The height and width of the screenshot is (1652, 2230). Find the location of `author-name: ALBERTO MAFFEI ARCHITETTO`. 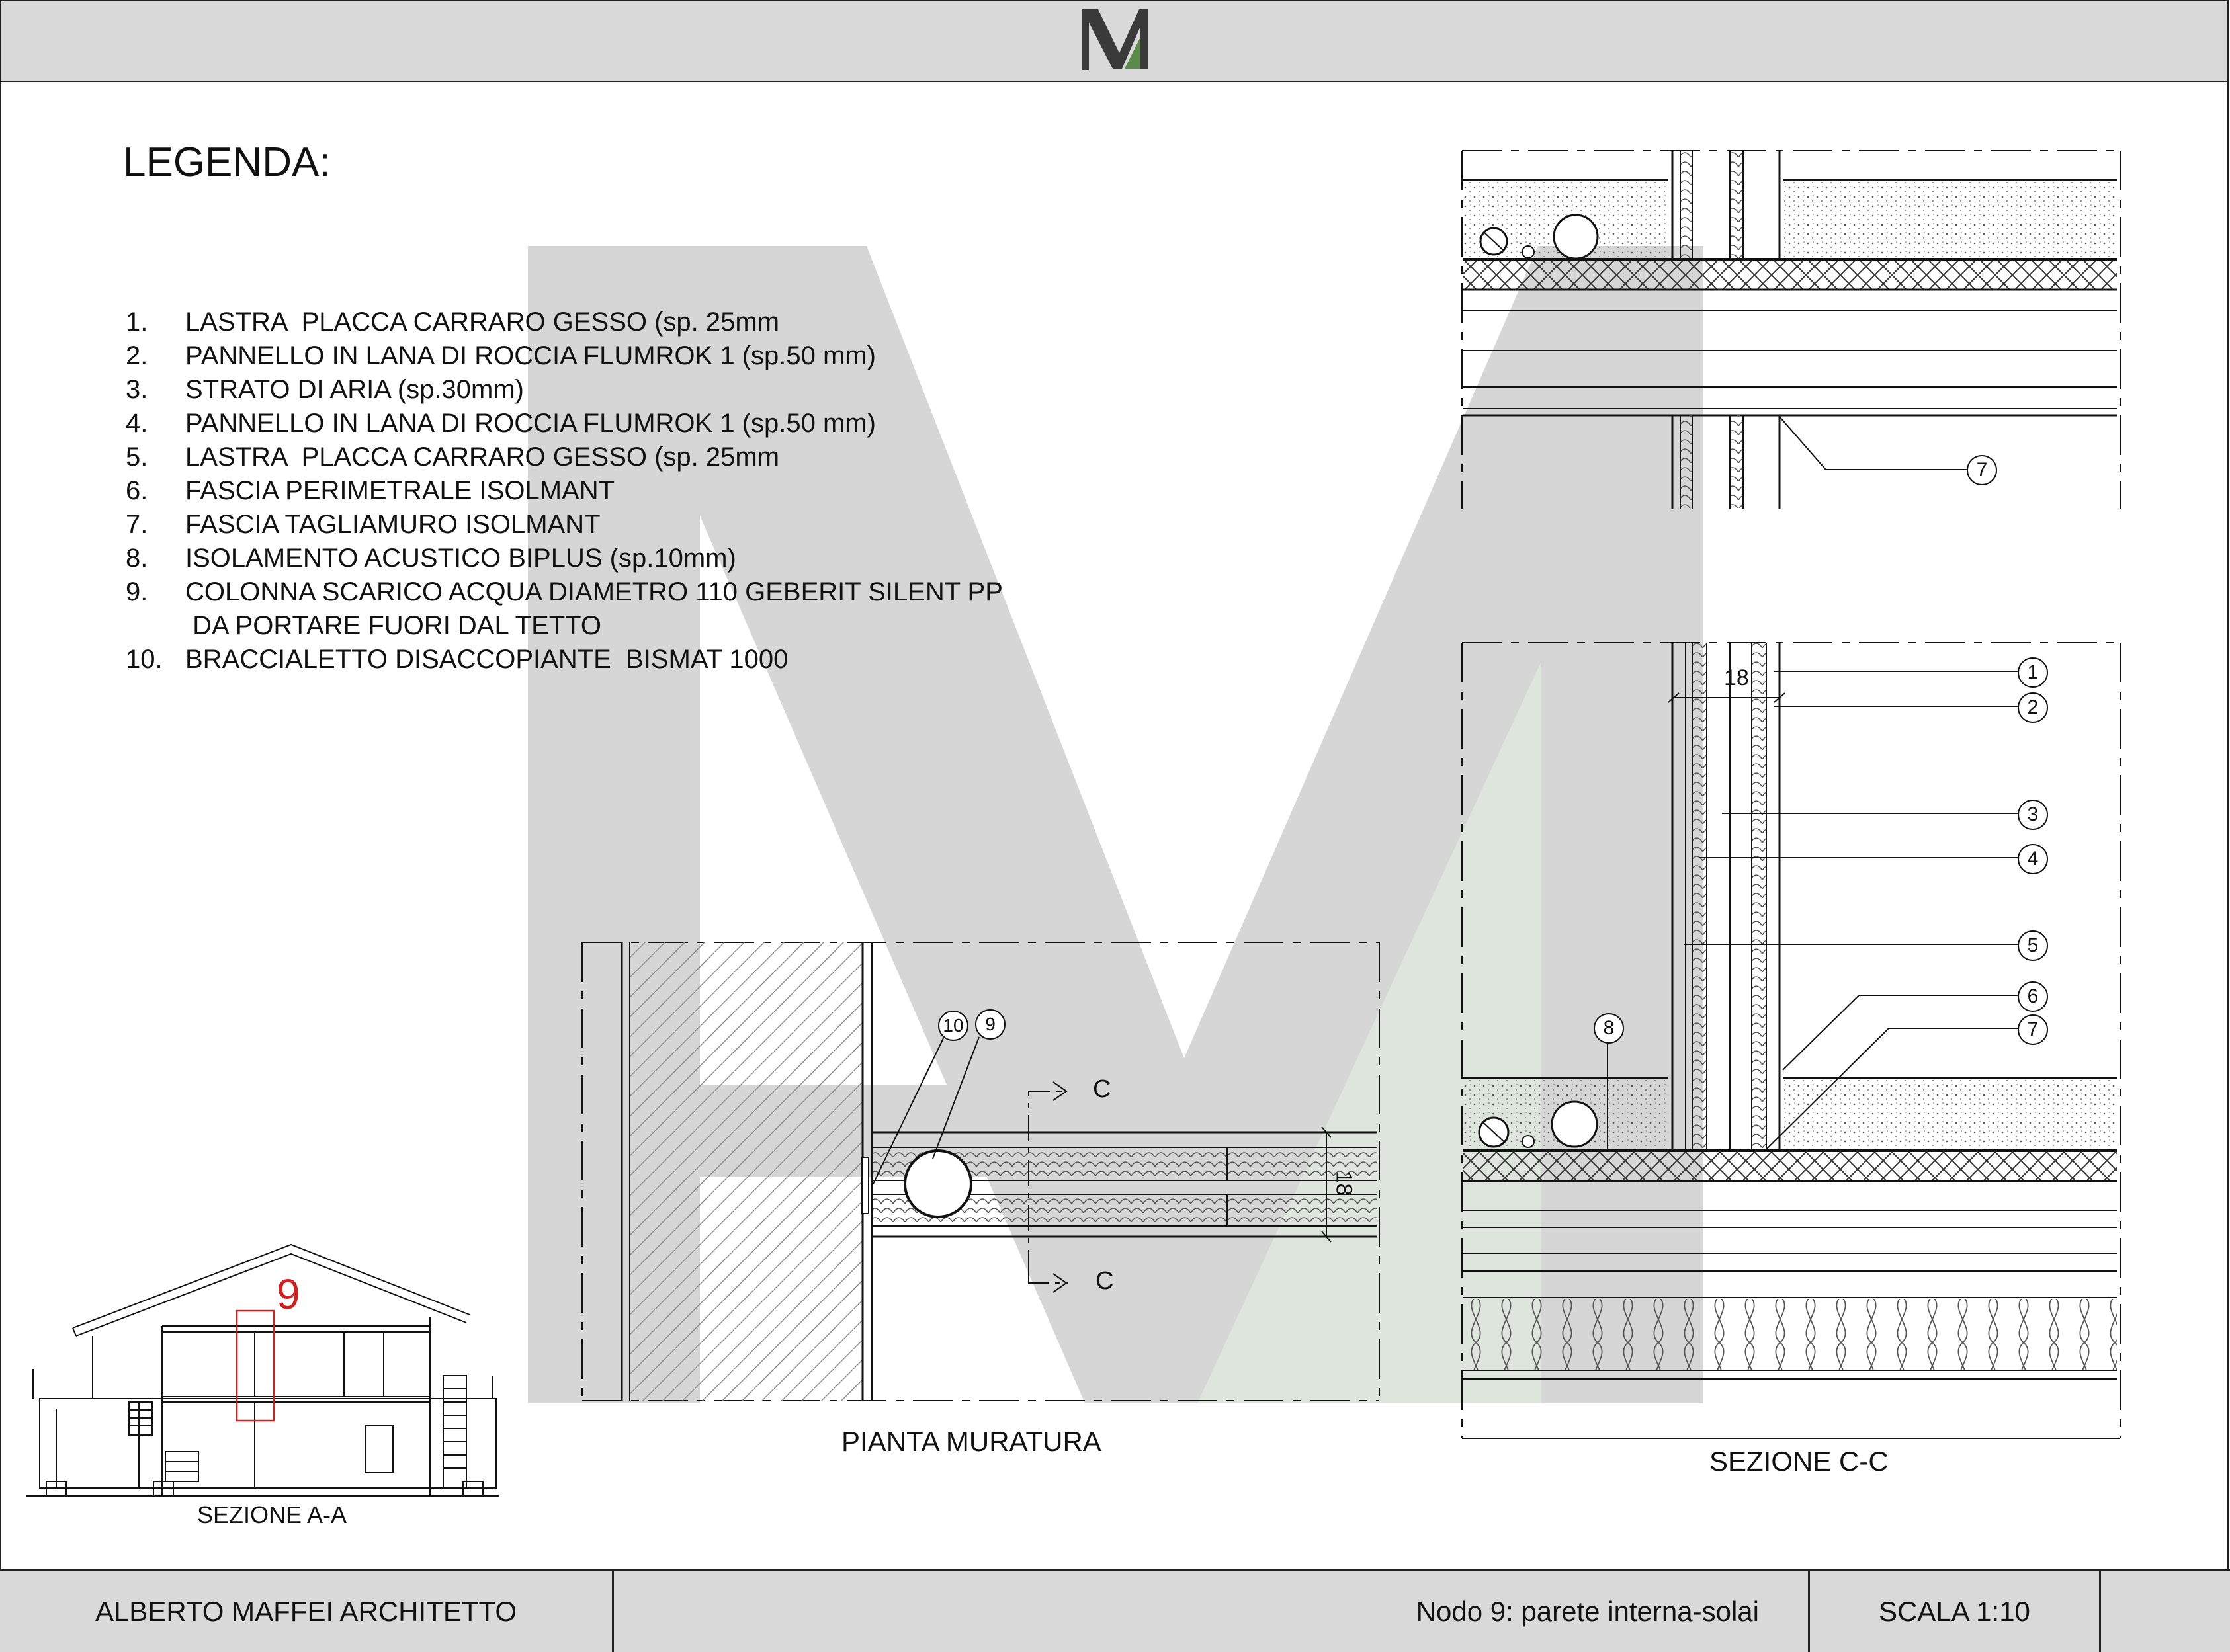

author-name: ALBERTO MAFFEI ARCHITETTO is located at coordinates (306, 1611).